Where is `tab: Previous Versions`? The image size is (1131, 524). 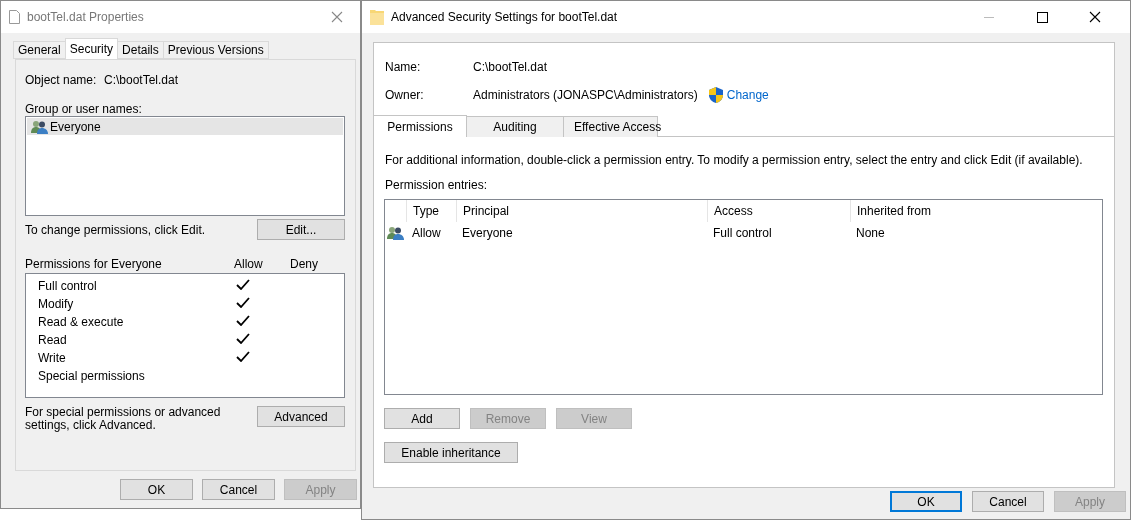 tab: Previous Versions is located at coordinates (215, 50).